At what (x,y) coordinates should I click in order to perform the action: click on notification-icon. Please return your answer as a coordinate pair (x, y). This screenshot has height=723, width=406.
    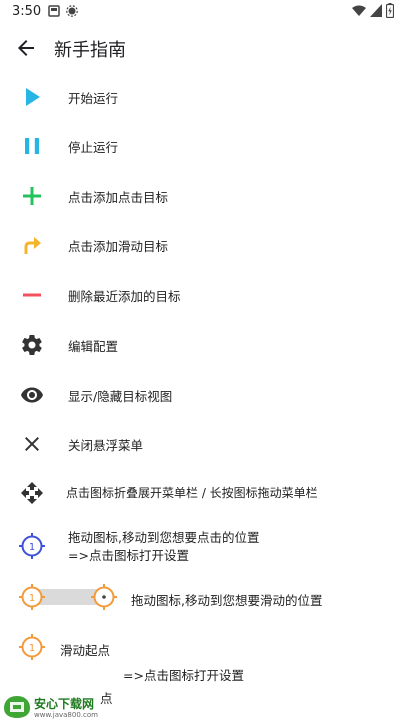
    Looking at the image, I should click on (54, 11).